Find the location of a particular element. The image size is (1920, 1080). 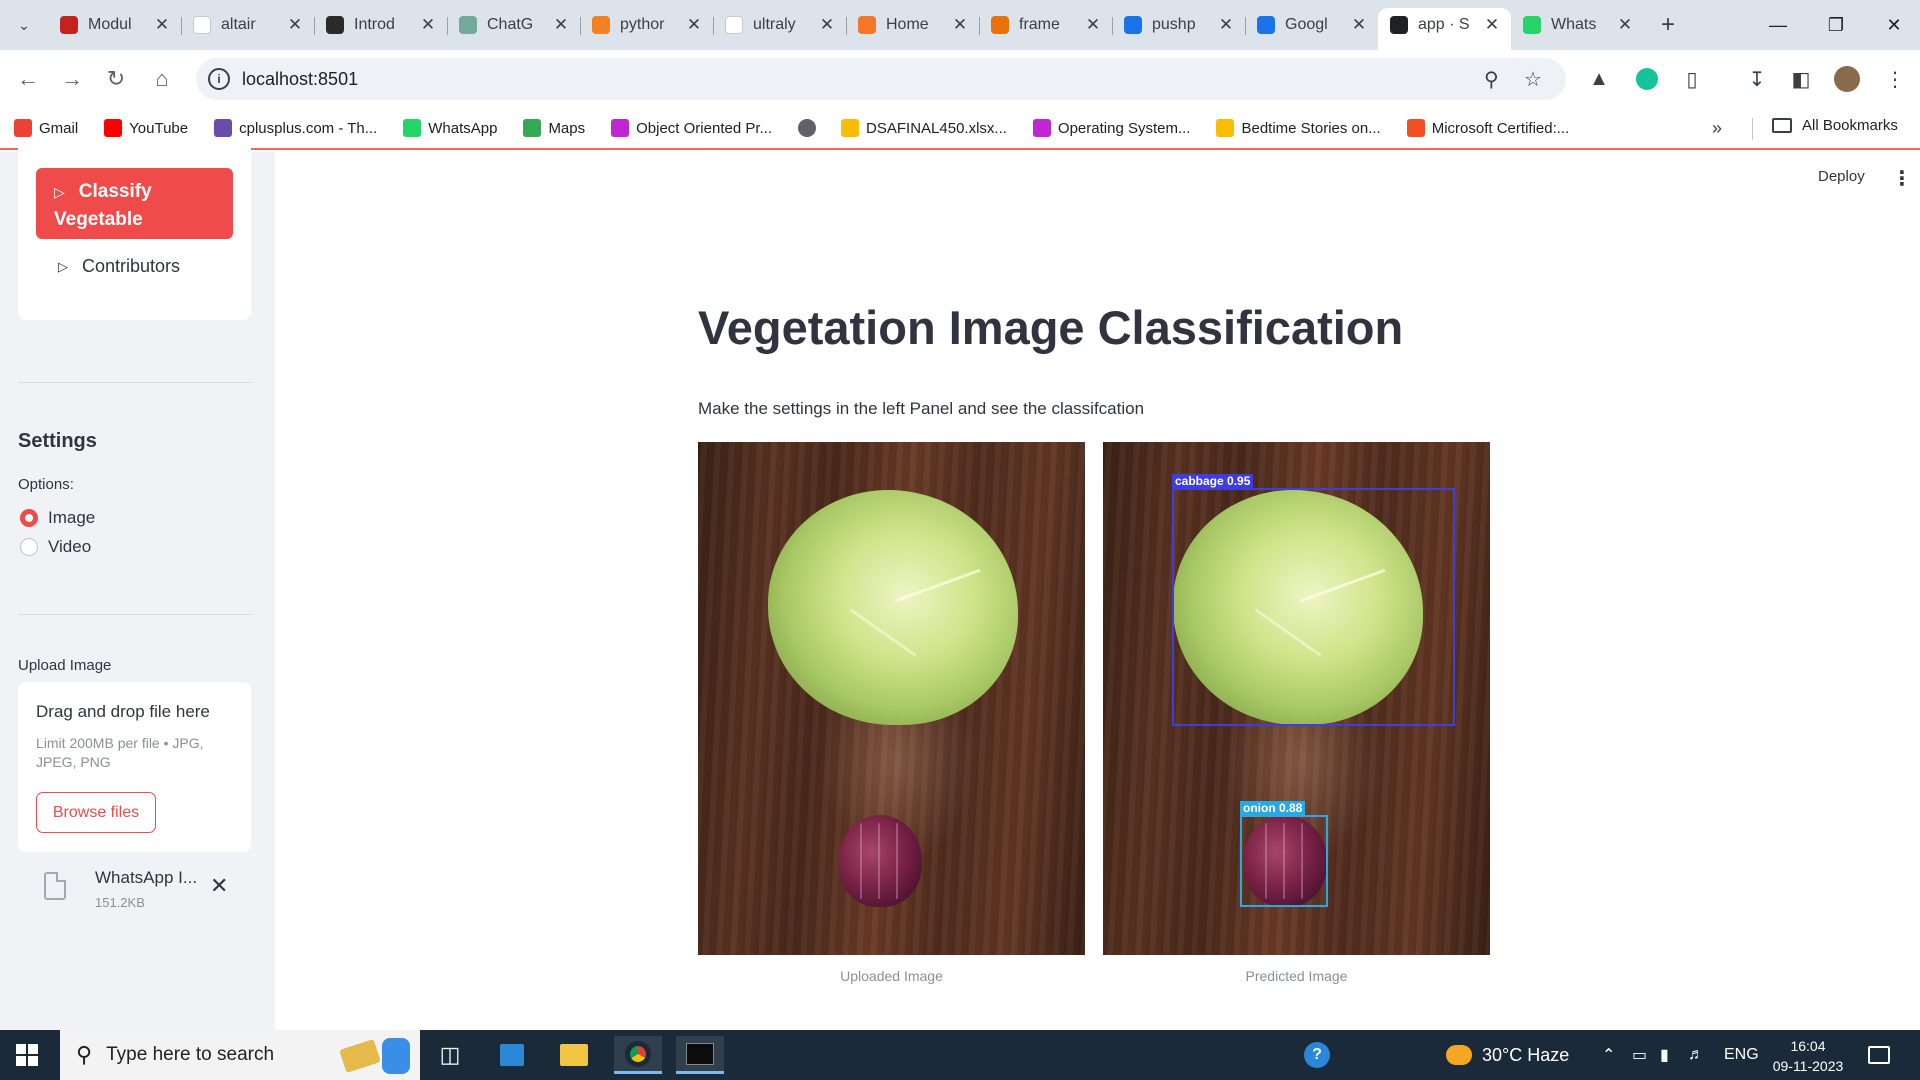

windows-start-icon is located at coordinates (27, 1055).